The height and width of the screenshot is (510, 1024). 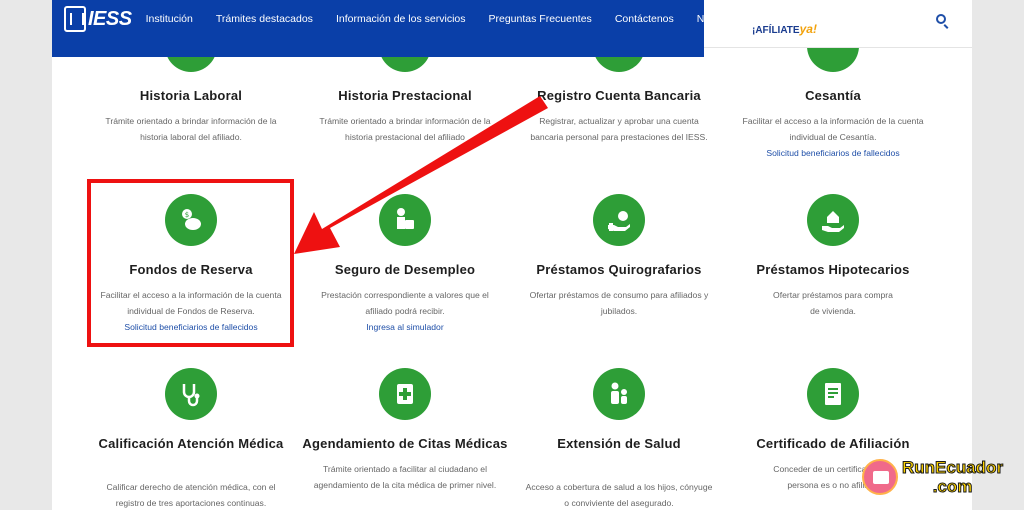 I want to click on watermark-logo-icon, so click(x=880, y=477).